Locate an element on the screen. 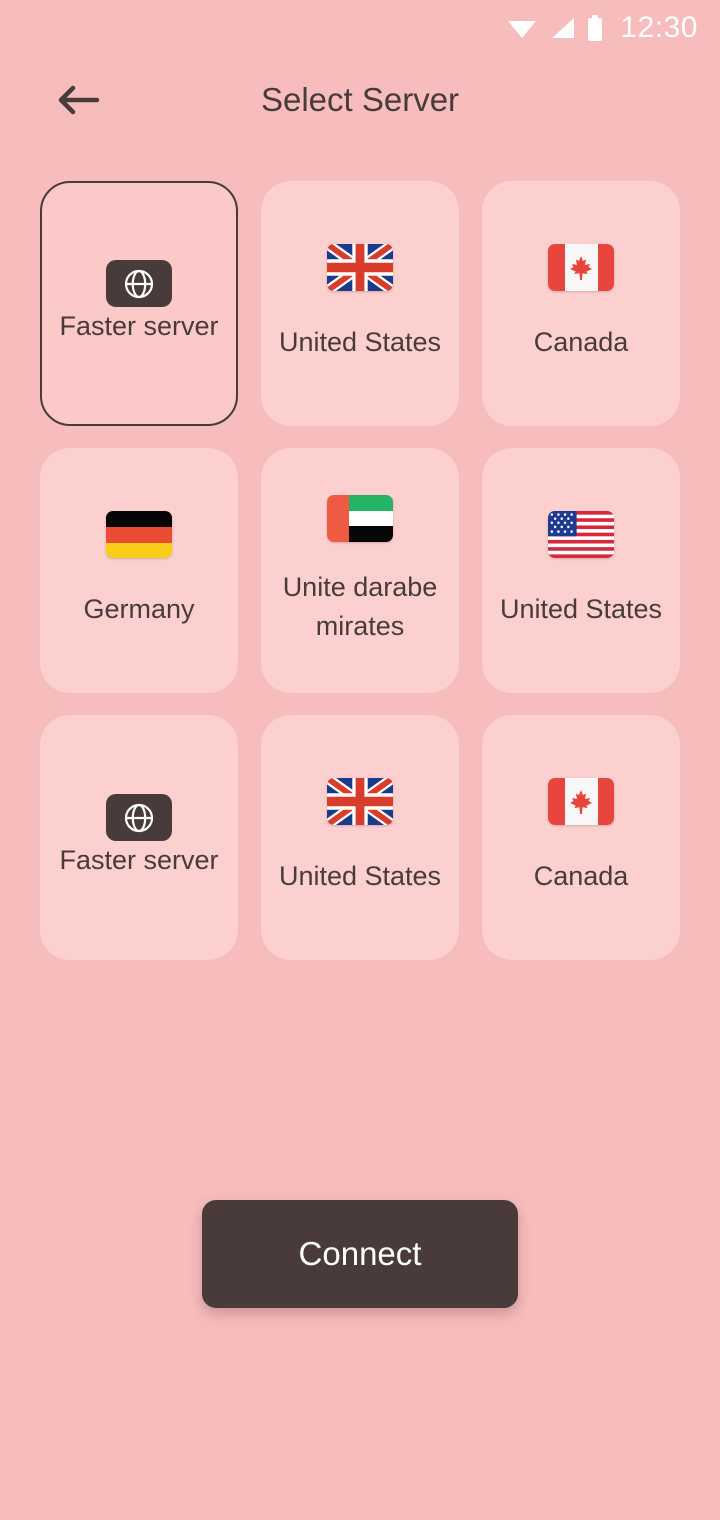 The height and width of the screenshot is (1520, 720). server-card-united-arab-emirates: Unite darabe mirates is located at coordinates (360, 570).